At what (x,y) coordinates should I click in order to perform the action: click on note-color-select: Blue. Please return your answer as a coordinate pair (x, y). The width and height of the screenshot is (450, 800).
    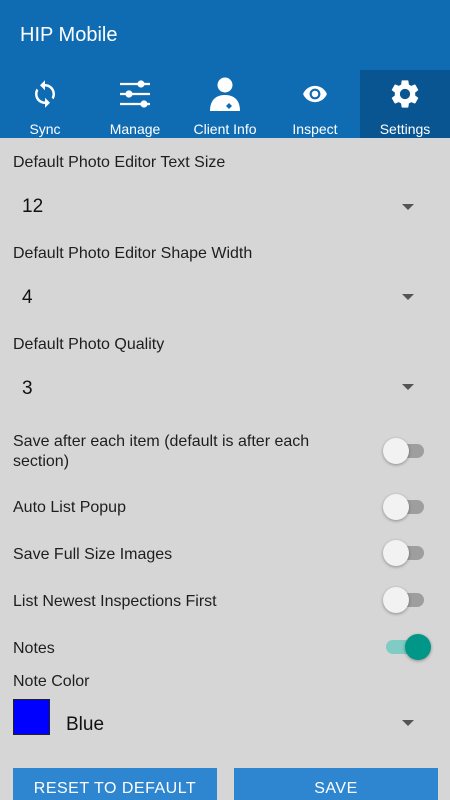
    Looking at the image, I should click on (225, 720).